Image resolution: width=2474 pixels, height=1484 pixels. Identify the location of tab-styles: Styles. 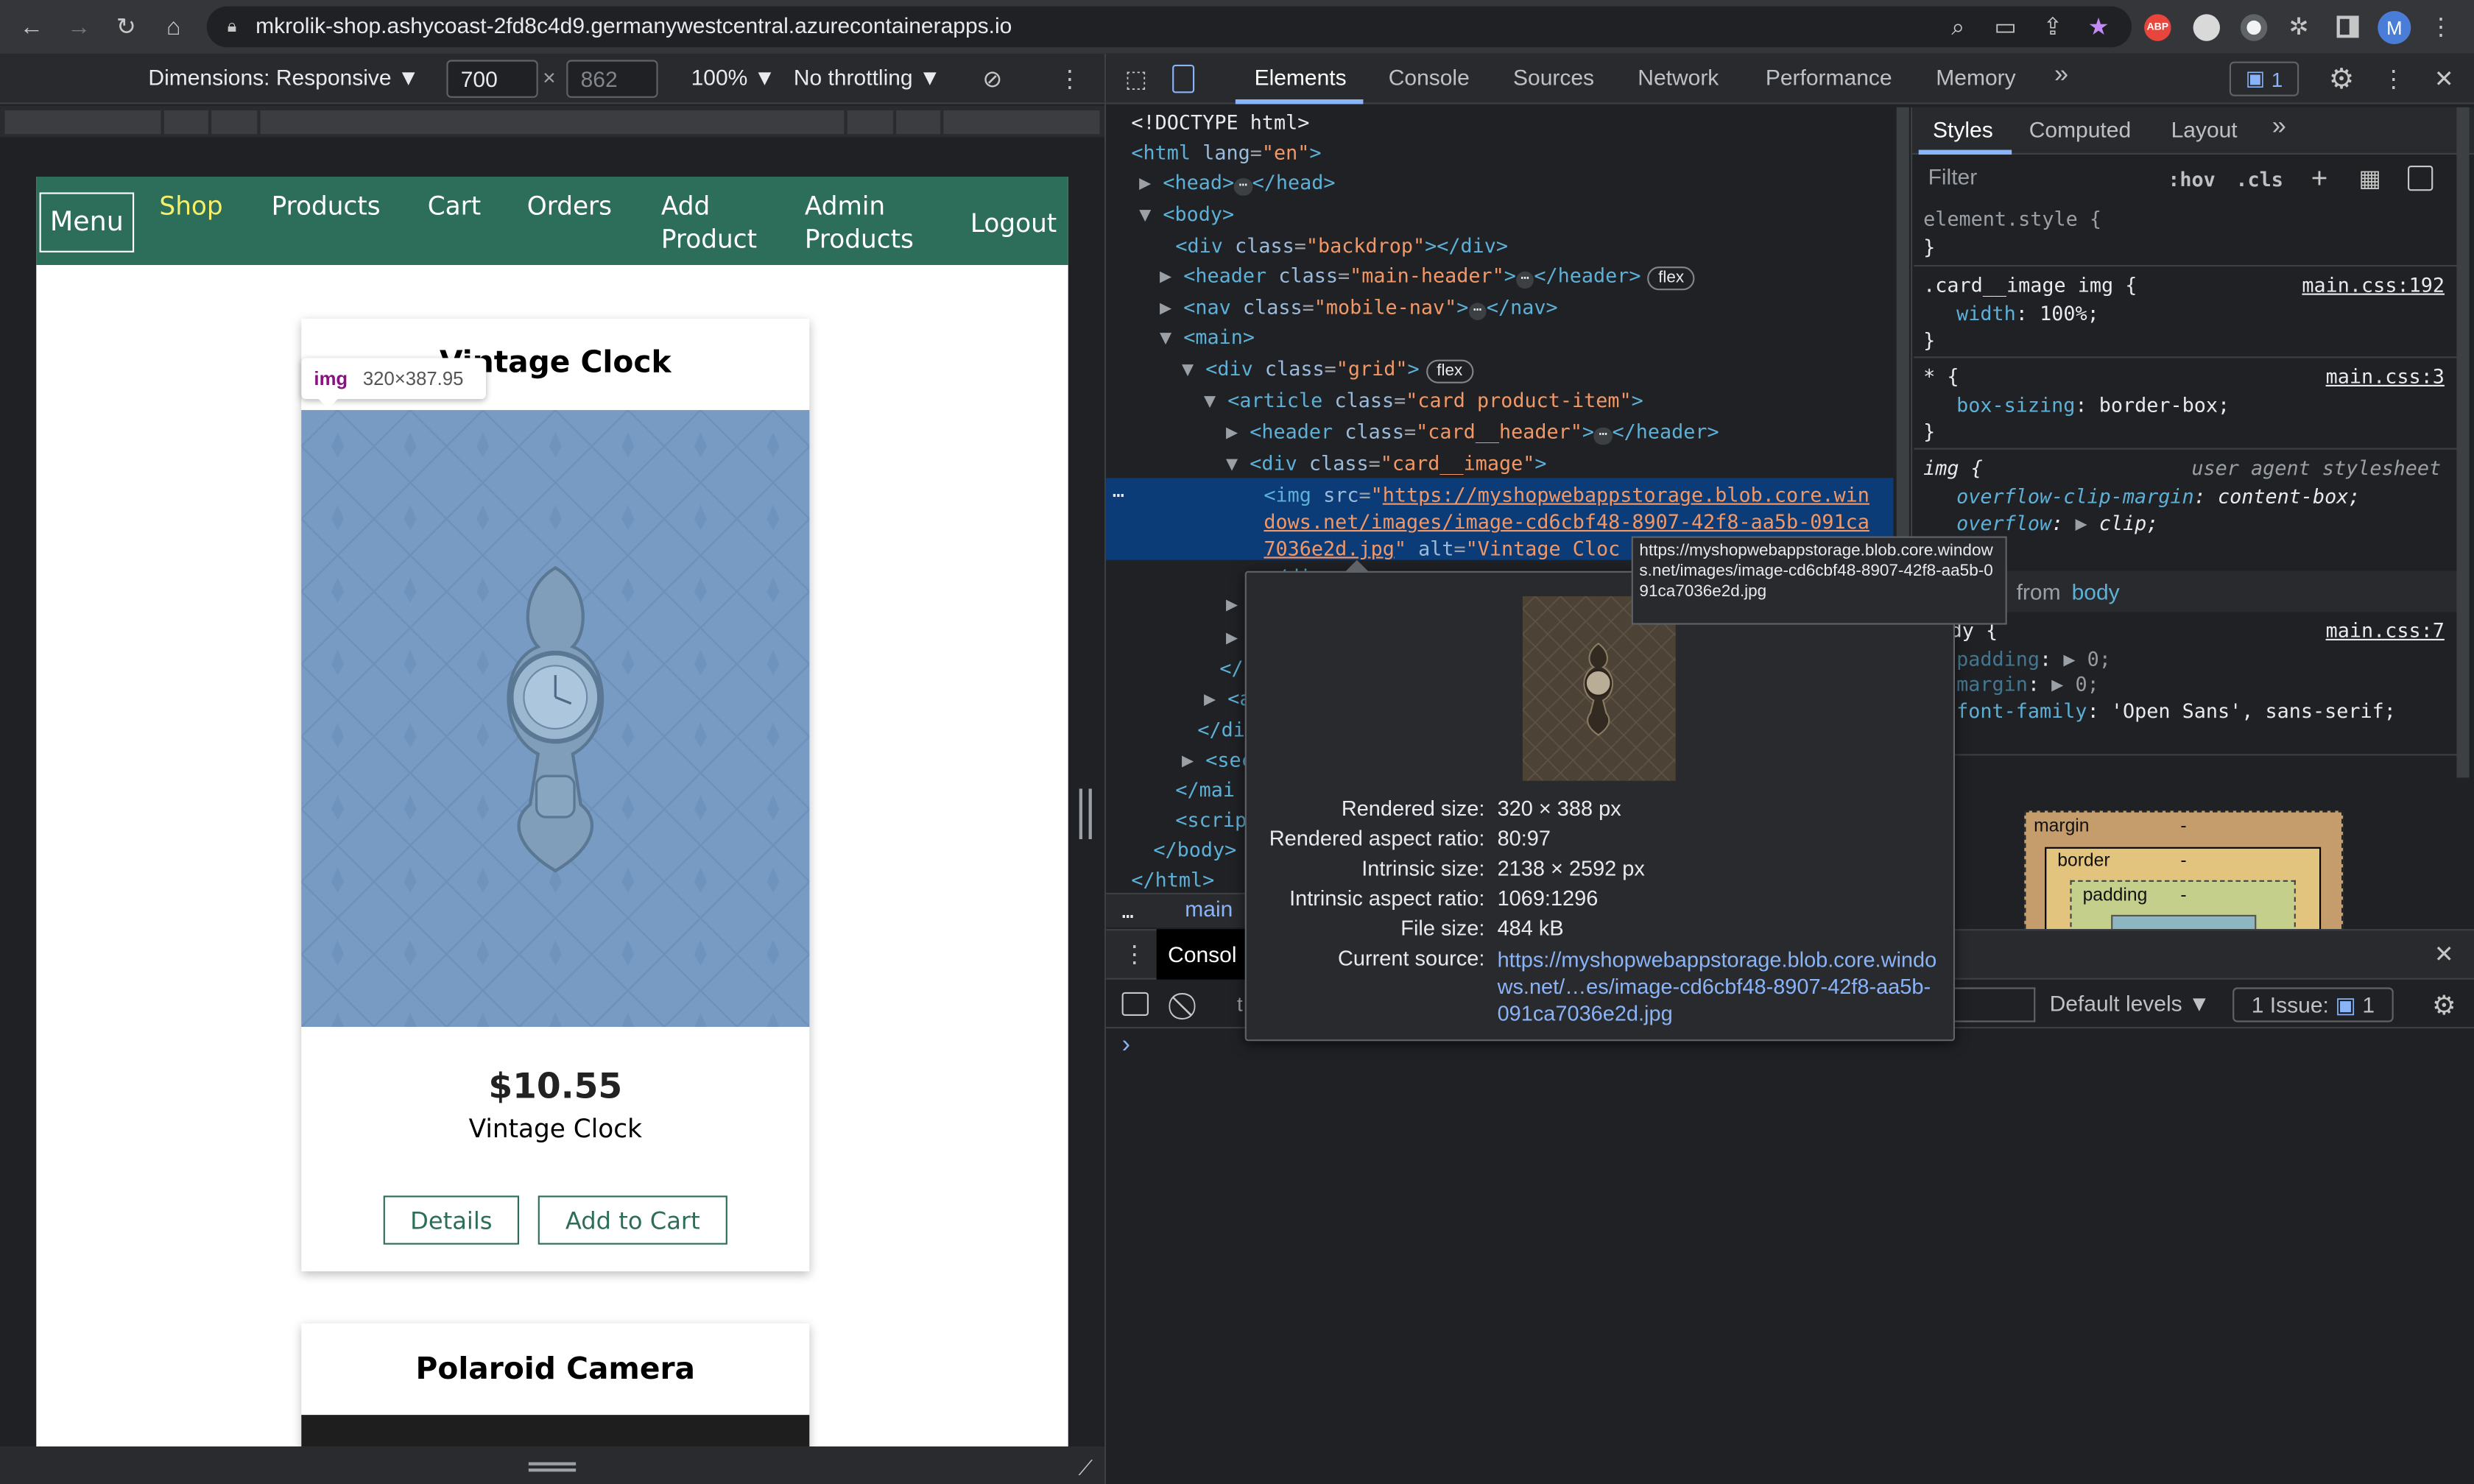
(1963, 129).